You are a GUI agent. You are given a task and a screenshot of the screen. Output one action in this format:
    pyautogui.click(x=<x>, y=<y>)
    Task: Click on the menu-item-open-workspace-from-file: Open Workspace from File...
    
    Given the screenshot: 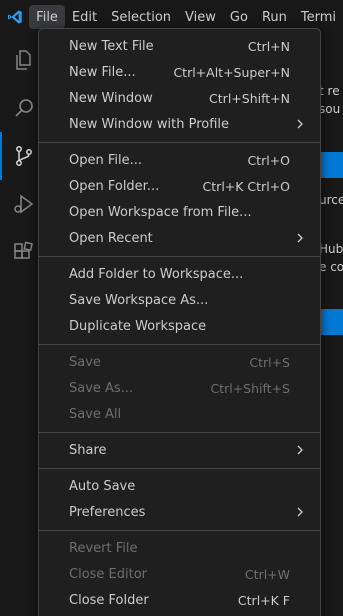 What is the action you would take?
    pyautogui.click(x=179, y=212)
    